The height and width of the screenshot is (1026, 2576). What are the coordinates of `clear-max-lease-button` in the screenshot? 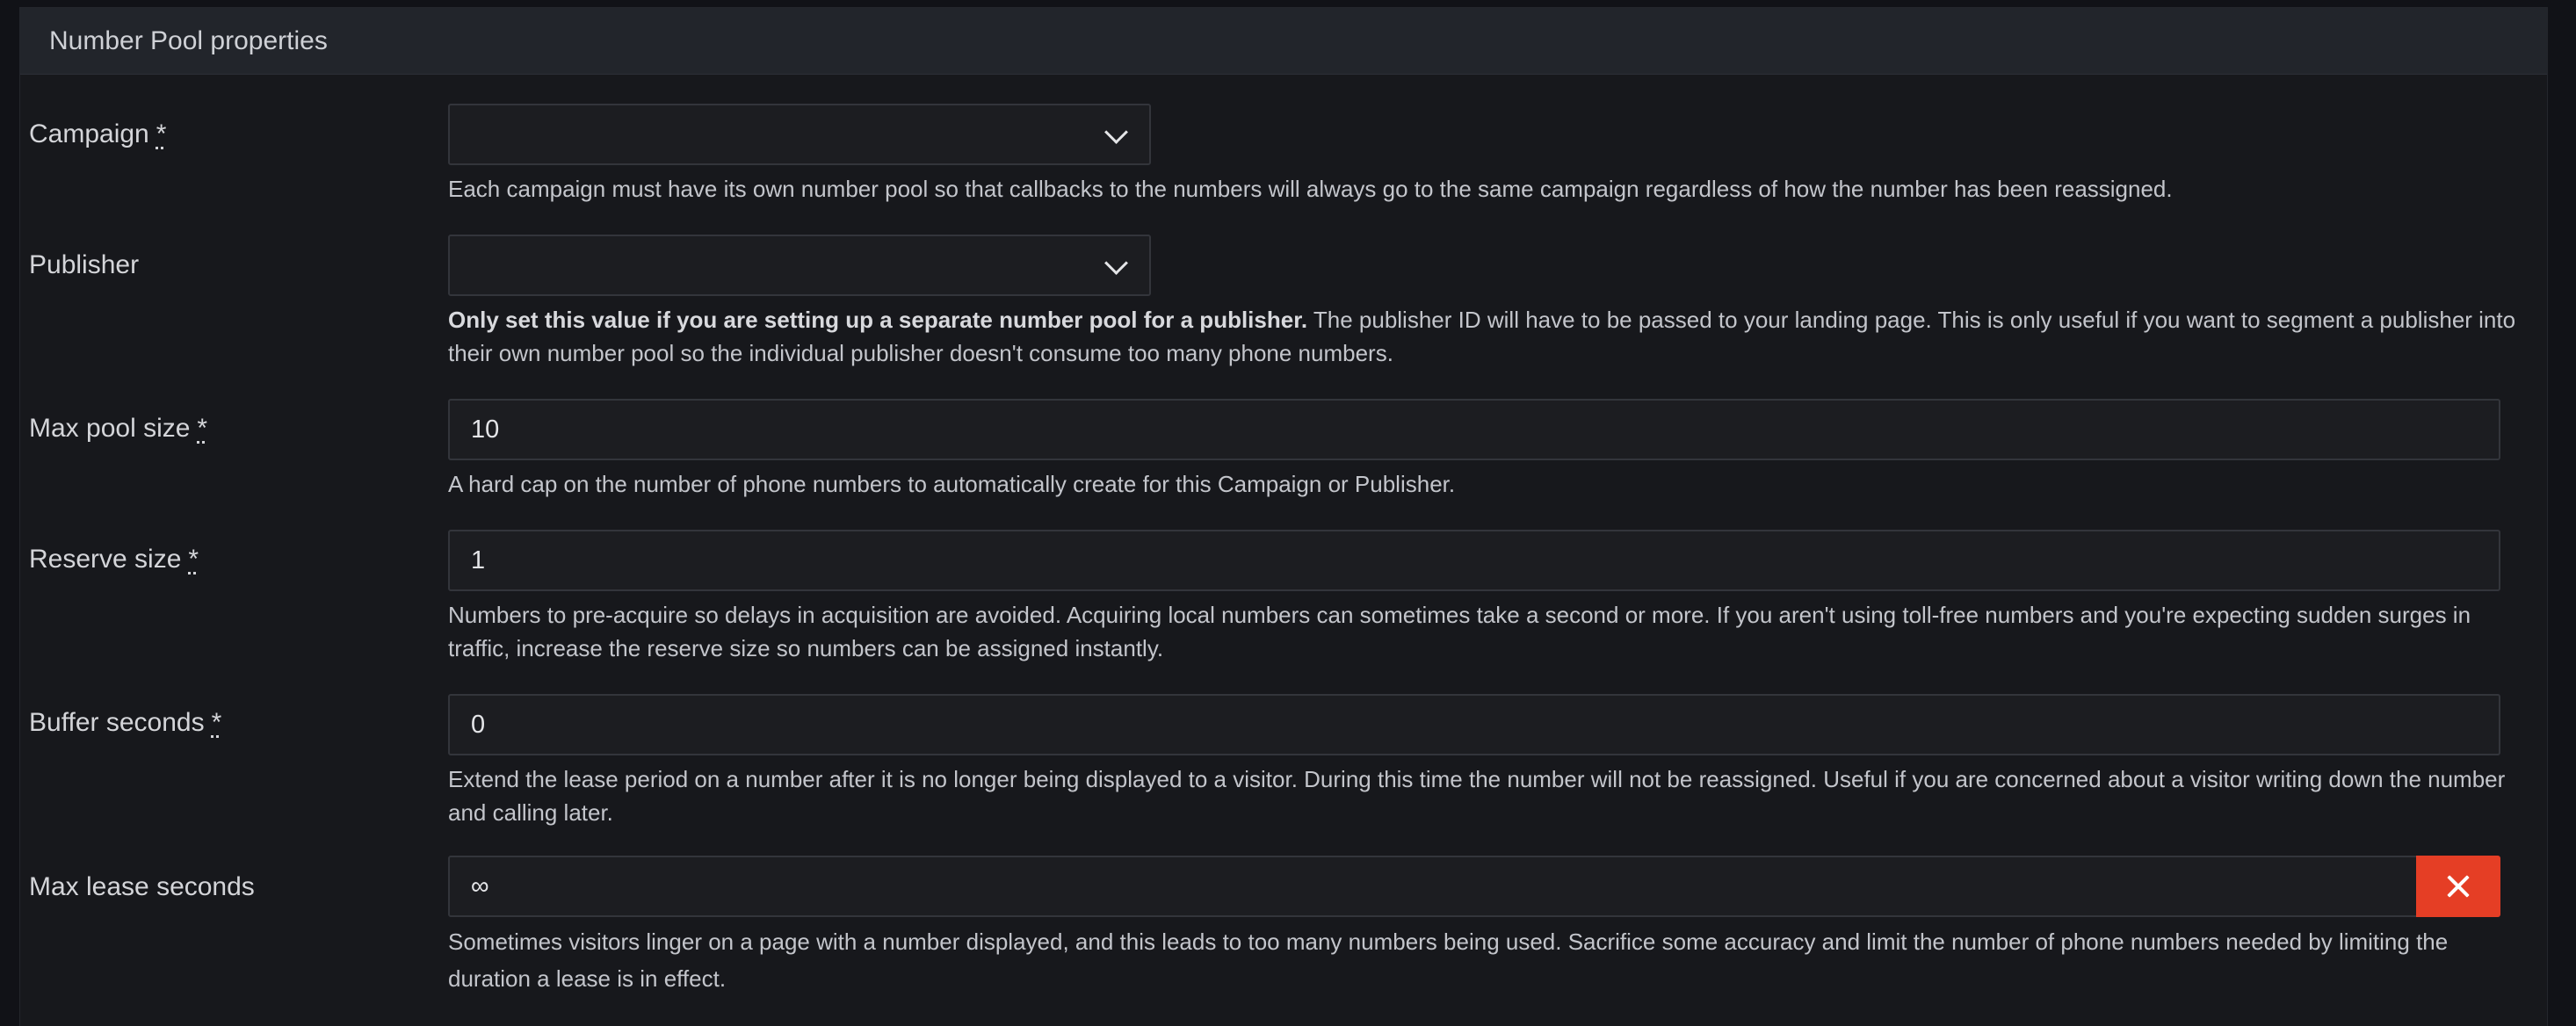 It's located at (2458, 886).